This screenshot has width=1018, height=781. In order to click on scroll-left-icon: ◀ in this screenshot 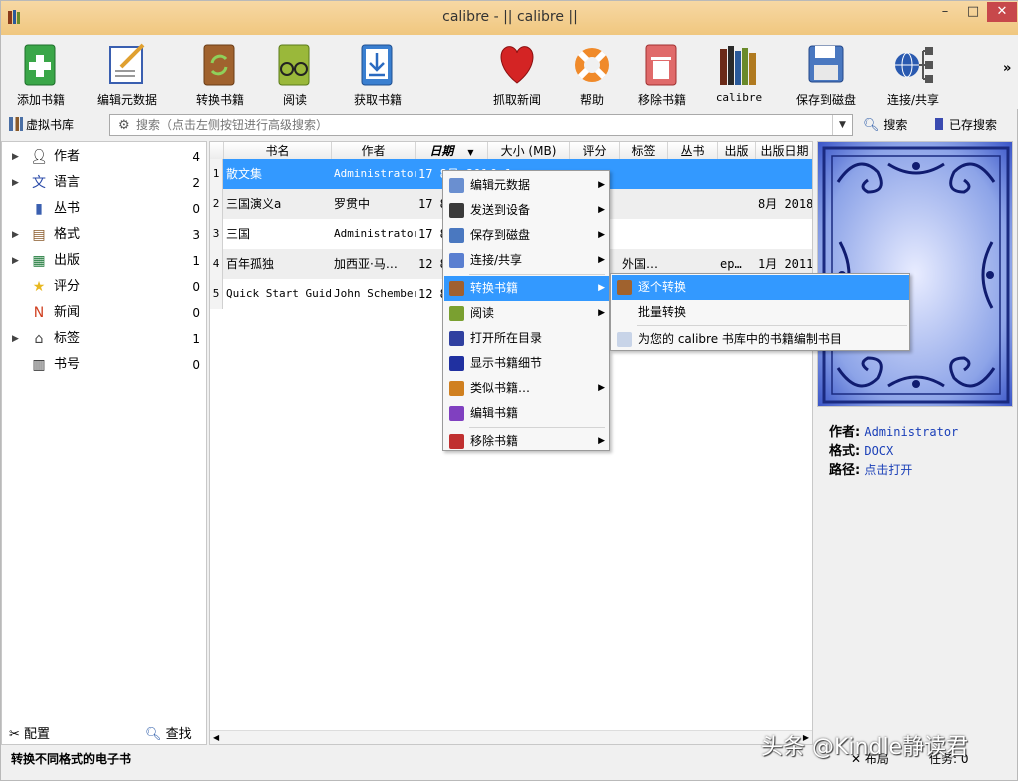, I will do `click(216, 737)`.